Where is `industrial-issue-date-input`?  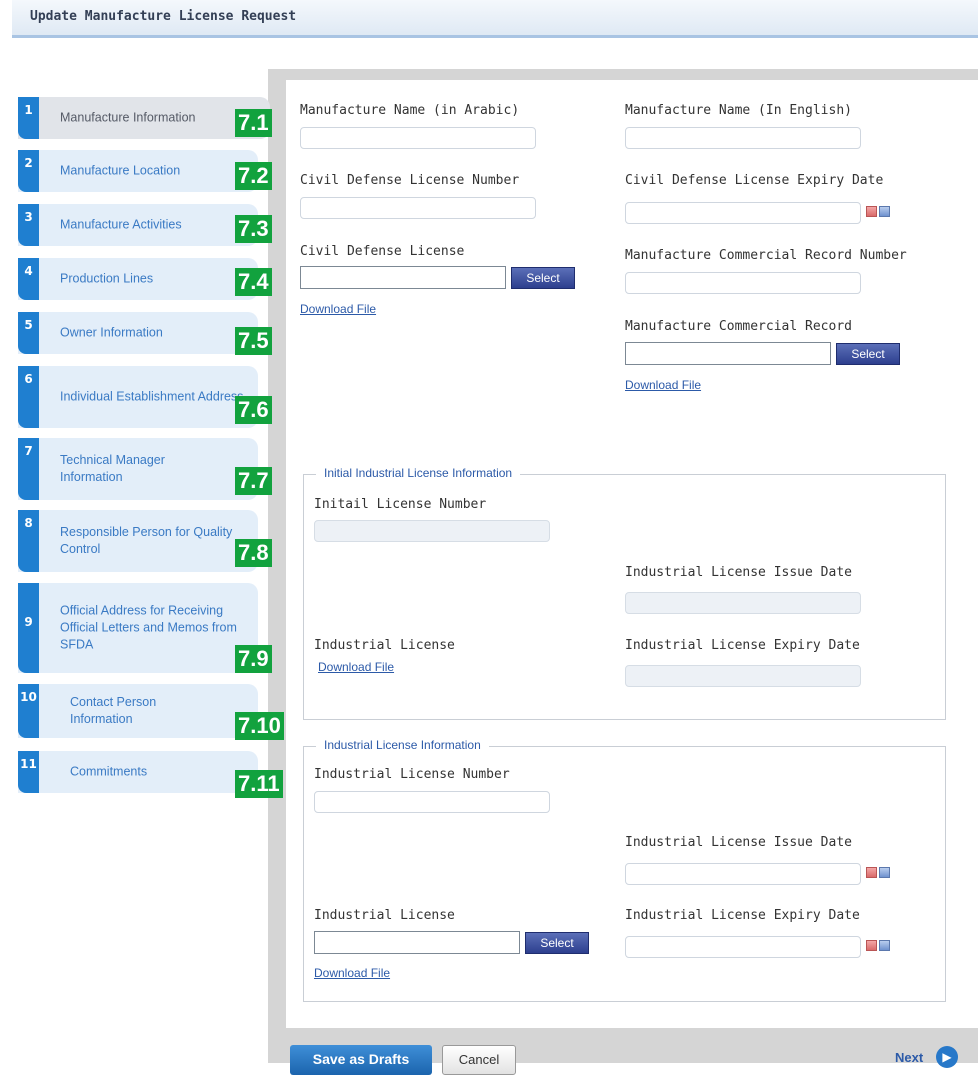 industrial-issue-date-input is located at coordinates (743, 874).